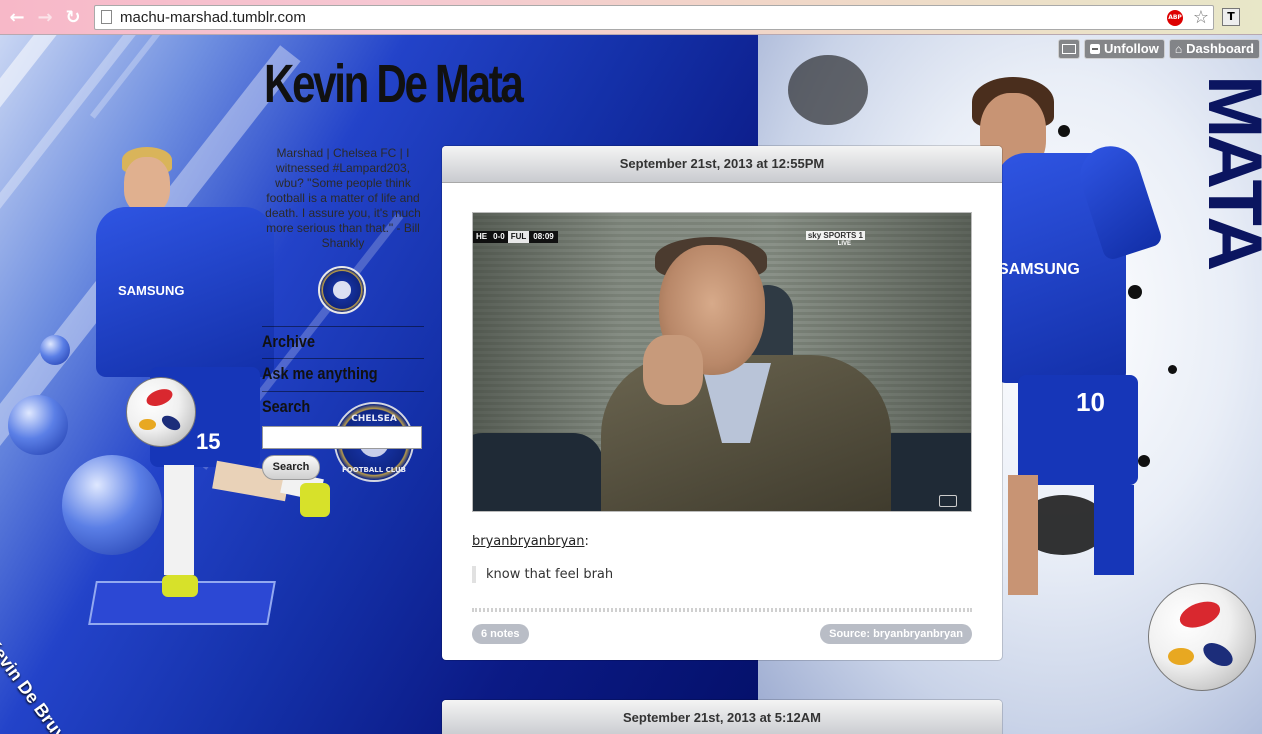 The height and width of the screenshot is (734, 1262). Describe the element at coordinates (1231, 17) in the screenshot. I see `extension-icon: T` at that location.